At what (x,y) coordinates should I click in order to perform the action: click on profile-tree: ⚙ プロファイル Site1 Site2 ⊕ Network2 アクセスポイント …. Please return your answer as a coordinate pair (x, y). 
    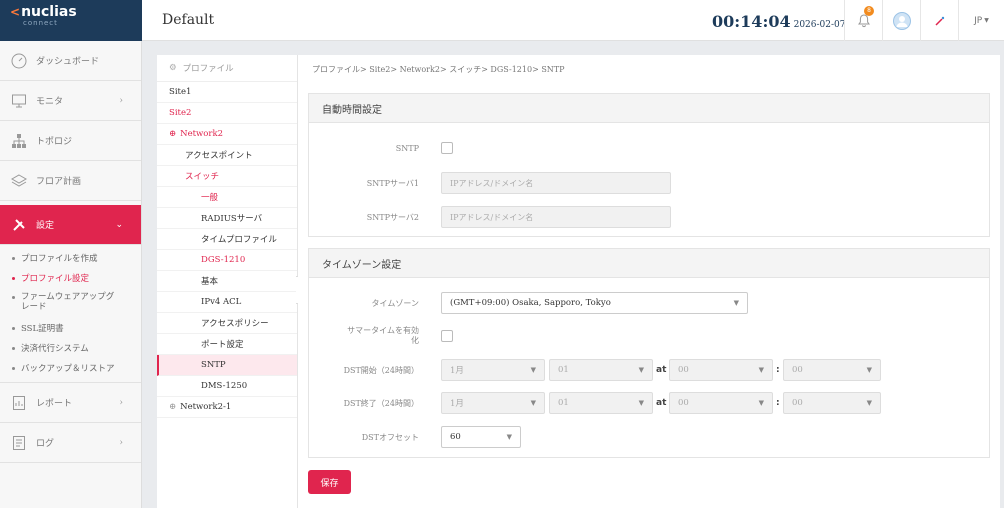
    Looking at the image, I should click on (227, 281).